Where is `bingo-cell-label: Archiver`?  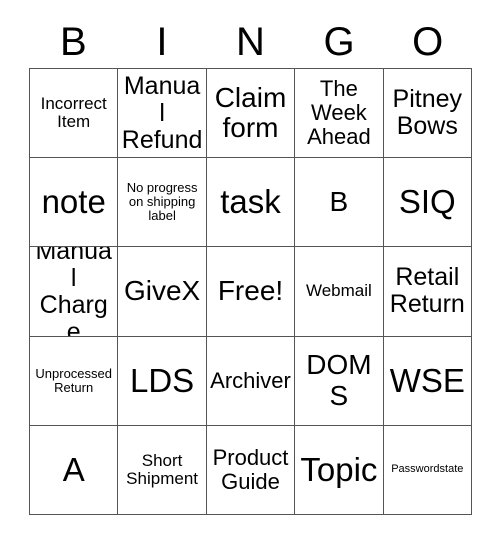
bingo-cell-label: Archiver is located at coordinates (250, 380).